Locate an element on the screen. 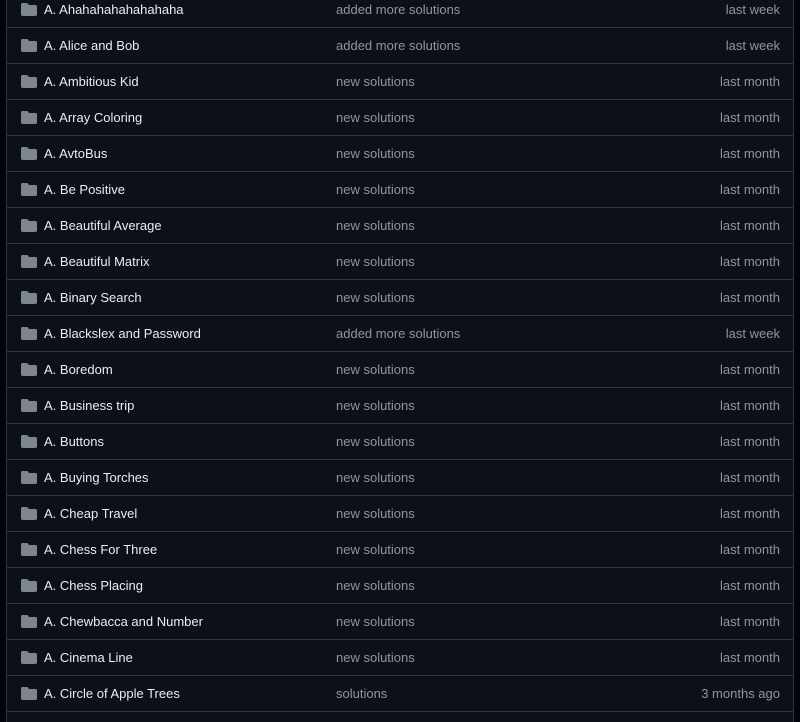 Image resolution: width=800 pixels, height=722 pixels. file-list-row-14: A. Cheap Travel new solutions last month is located at coordinates (400, 514).